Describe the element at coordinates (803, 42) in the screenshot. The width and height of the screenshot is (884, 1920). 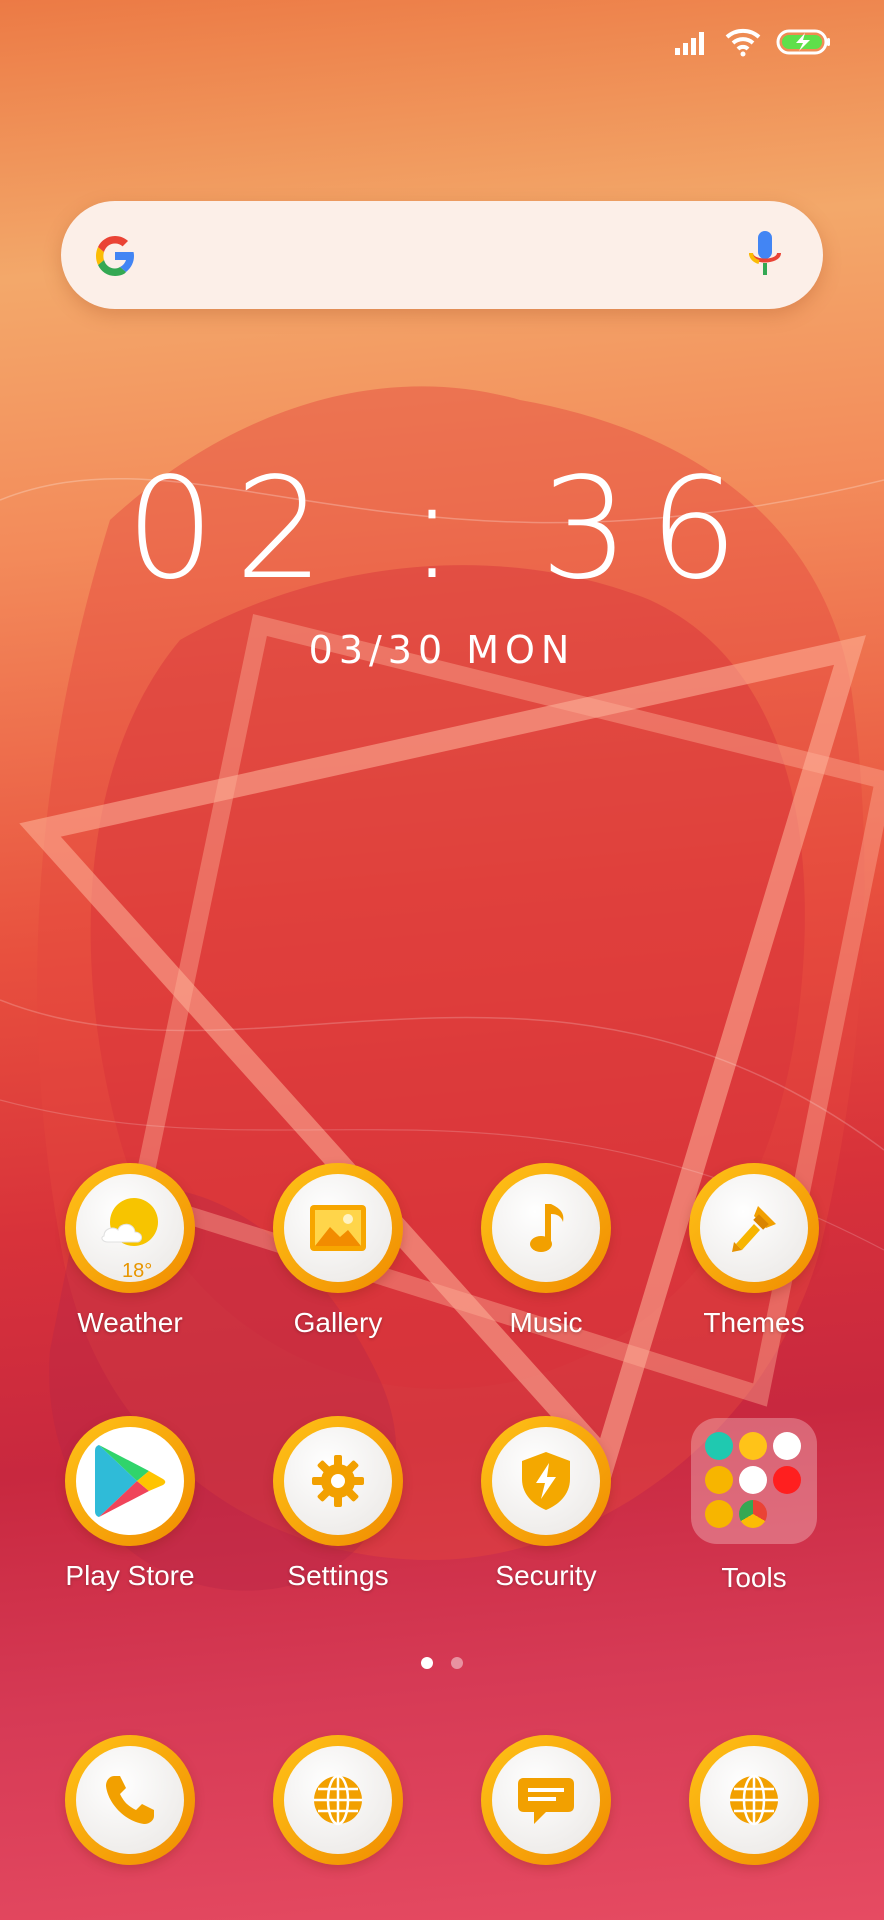
I see `battery-charging-icon` at that location.